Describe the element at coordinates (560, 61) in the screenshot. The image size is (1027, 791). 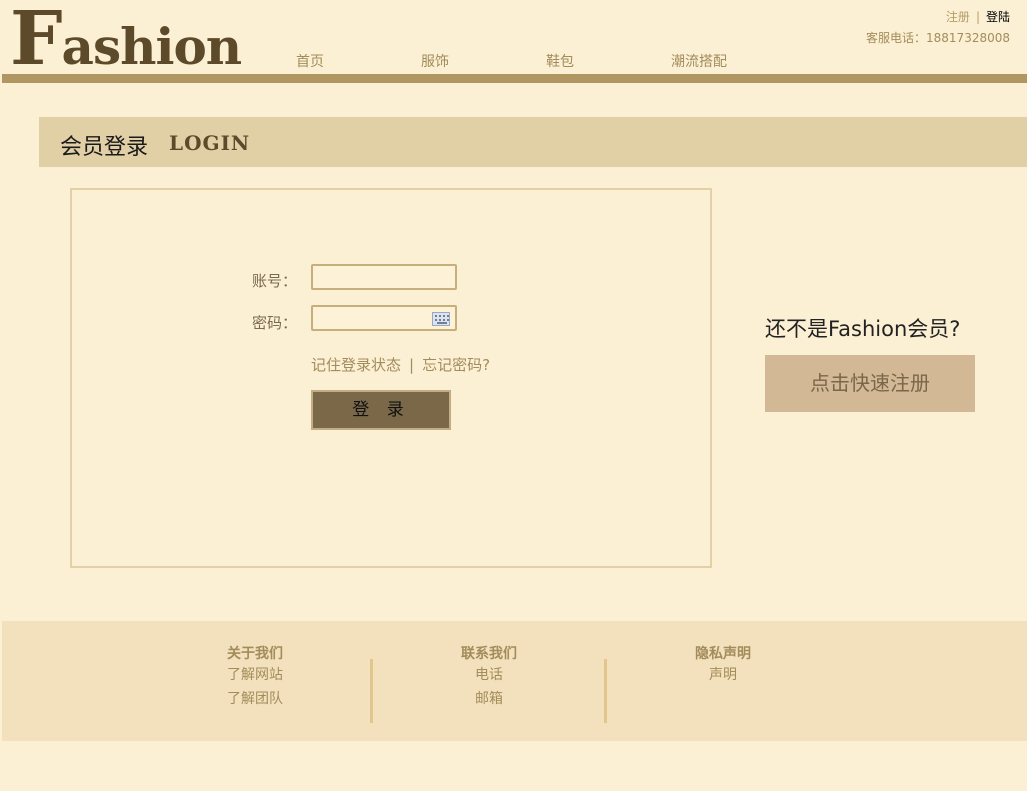
I see `nav-item-shoes-bags: 鞋包` at that location.